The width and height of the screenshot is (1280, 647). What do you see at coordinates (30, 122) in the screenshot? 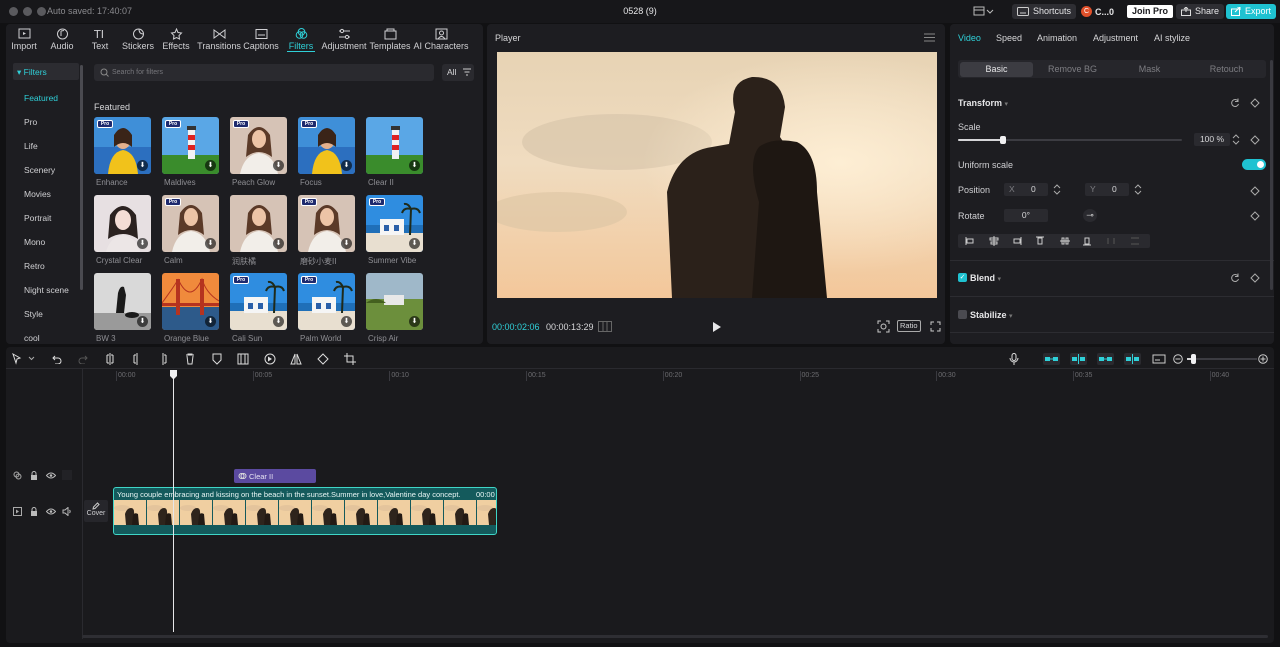
I see `filter-category-pro: Pro` at bounding box center [30, 122].